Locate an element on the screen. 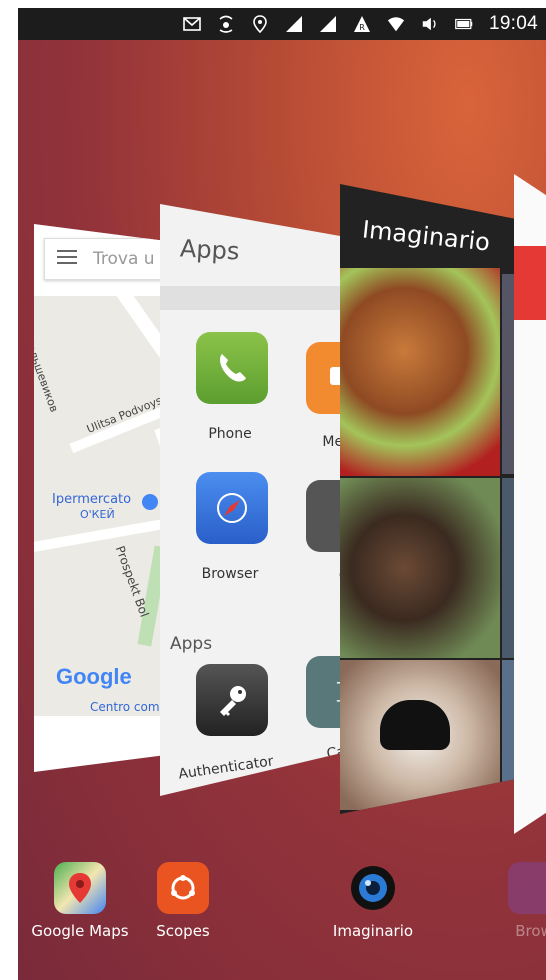 The height and width of the screenshot is (980, 546). apps-header-bar is located at coordinates (260, 298).